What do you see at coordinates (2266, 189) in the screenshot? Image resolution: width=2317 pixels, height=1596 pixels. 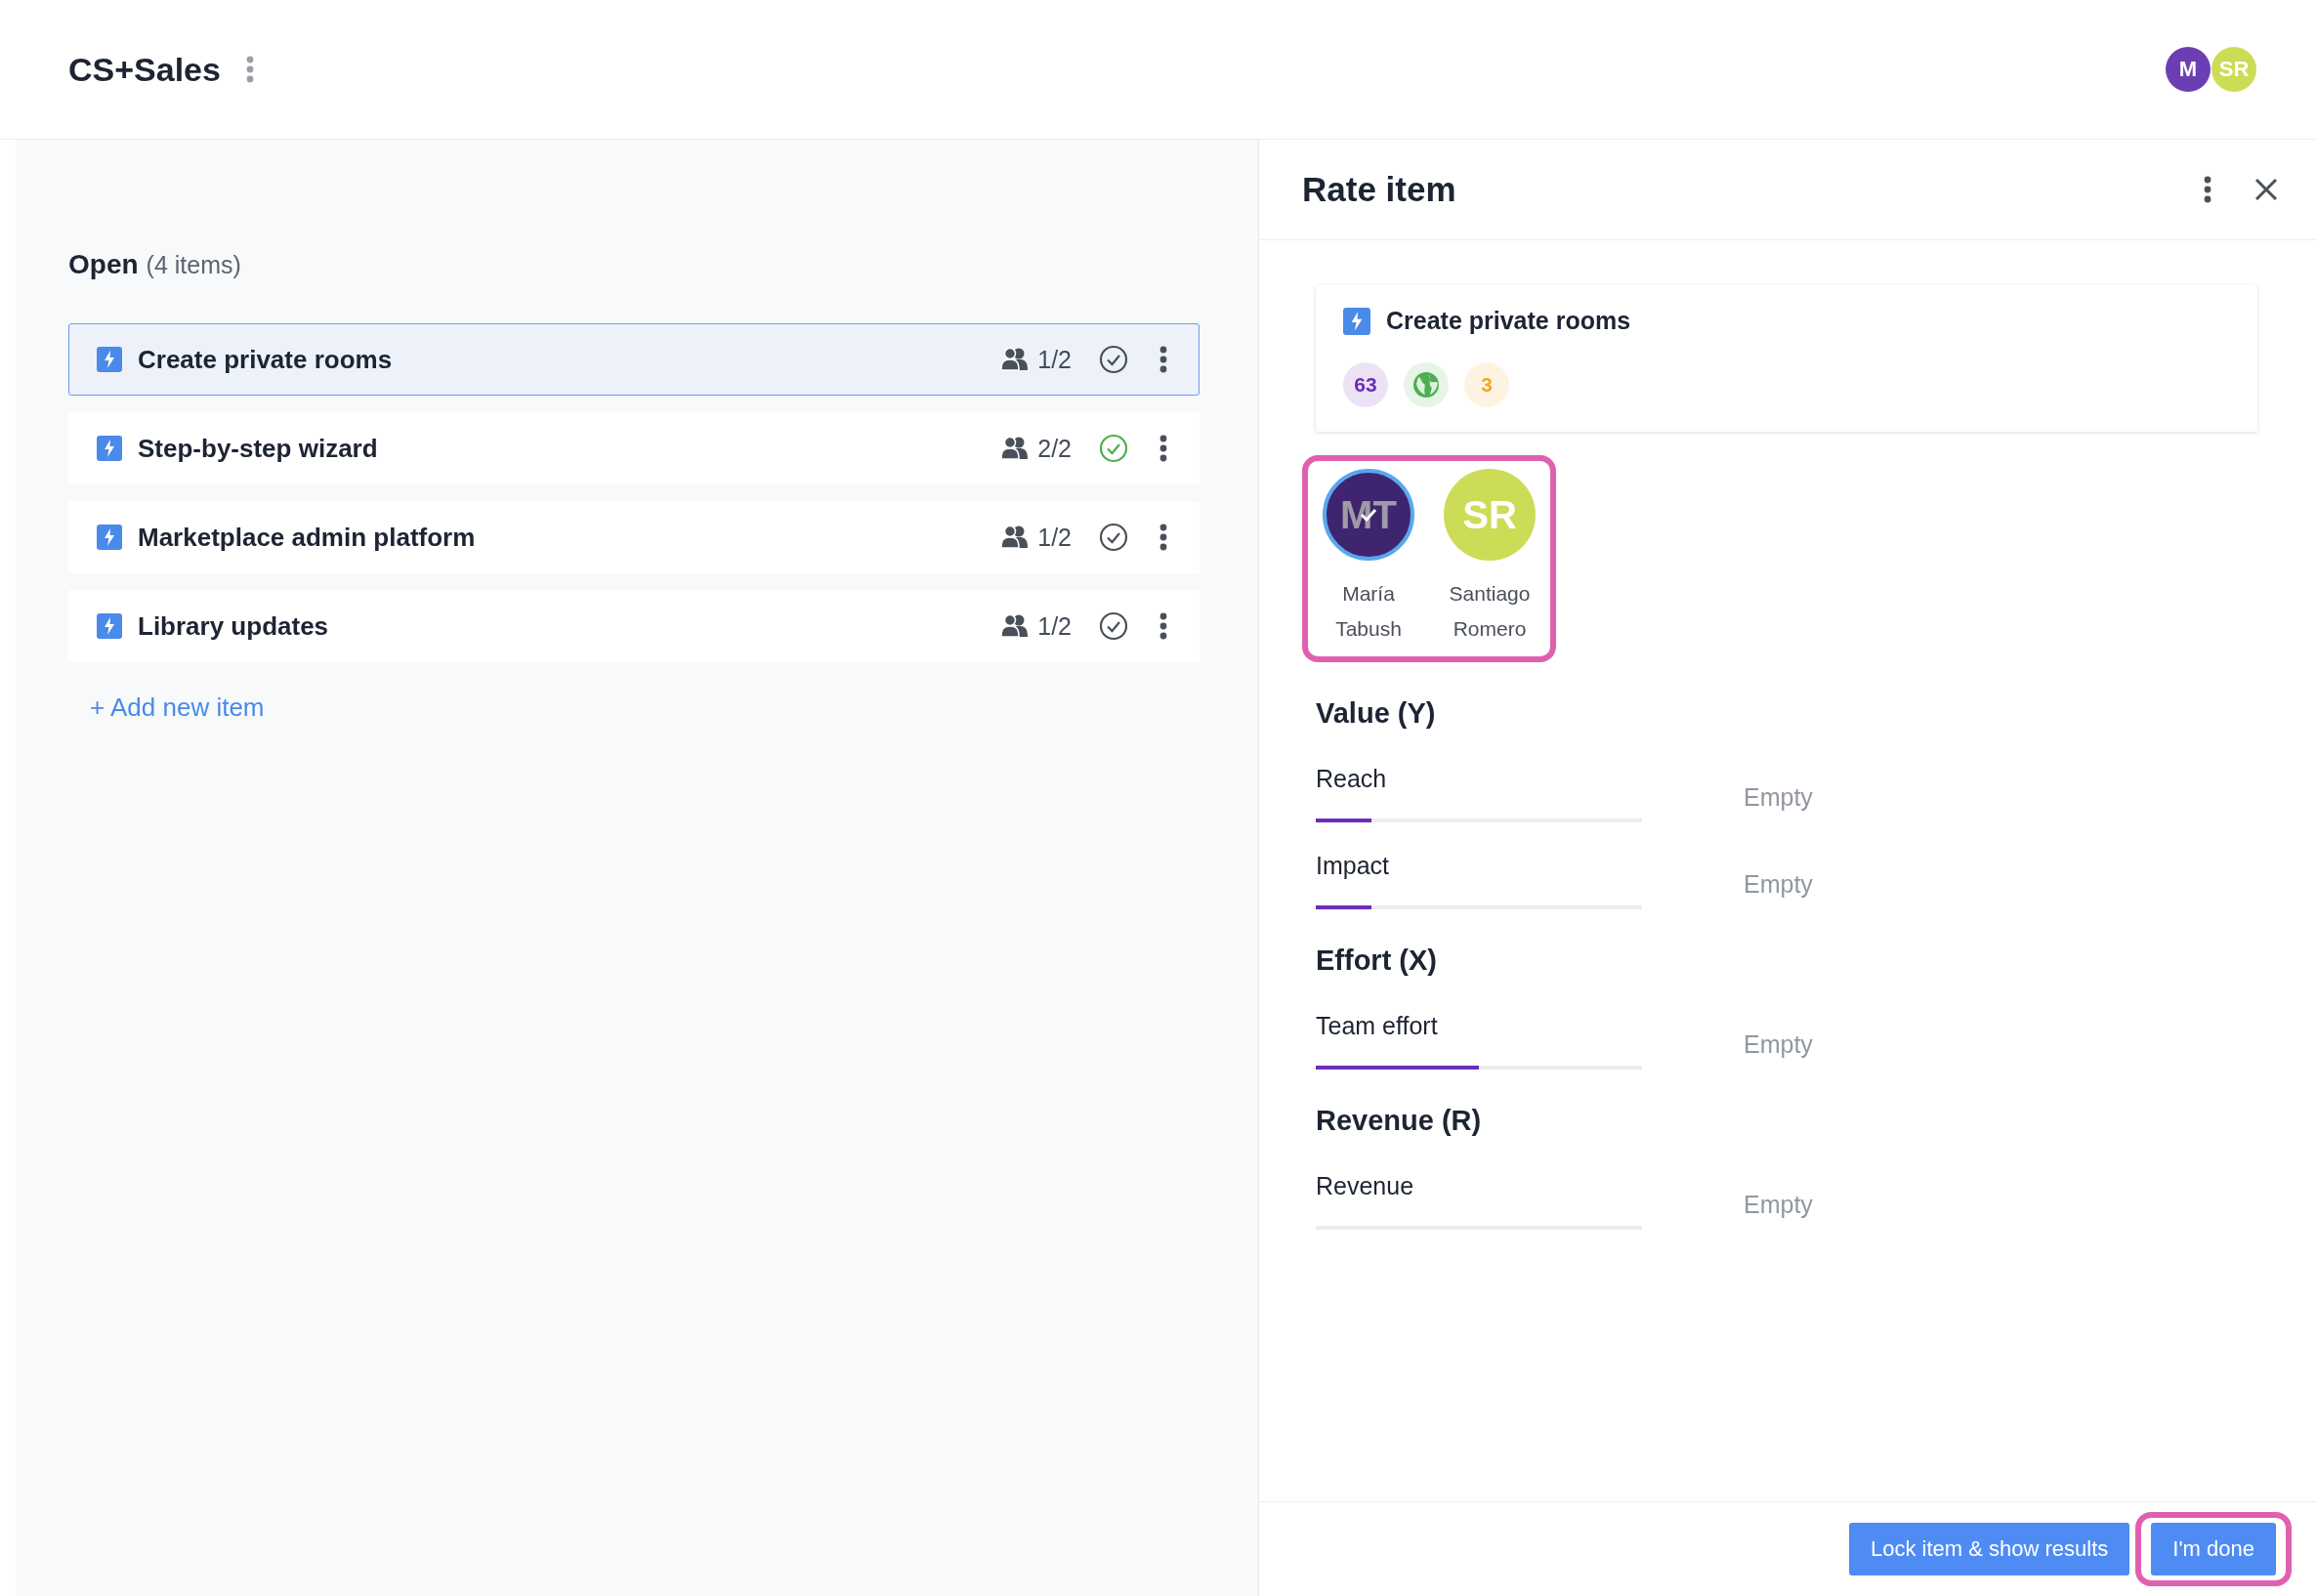 I see `close-icon` at bounding box center [2266, 189].